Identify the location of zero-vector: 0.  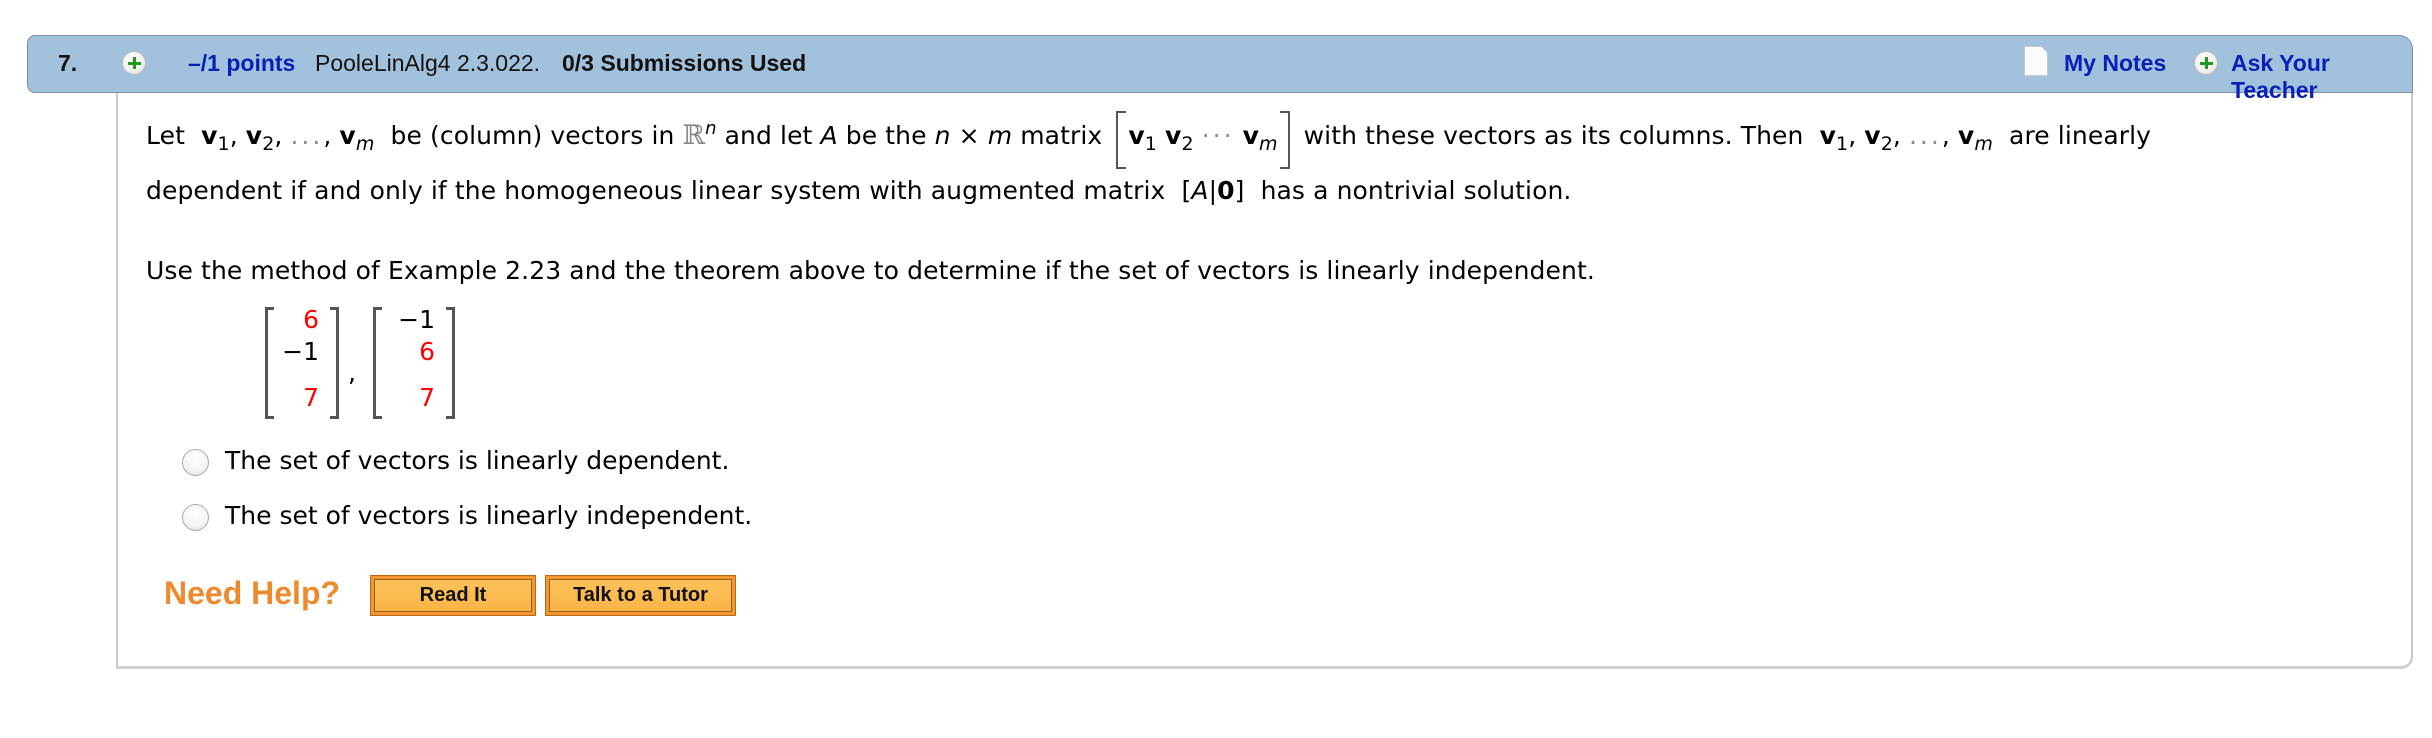
(1226, 190).